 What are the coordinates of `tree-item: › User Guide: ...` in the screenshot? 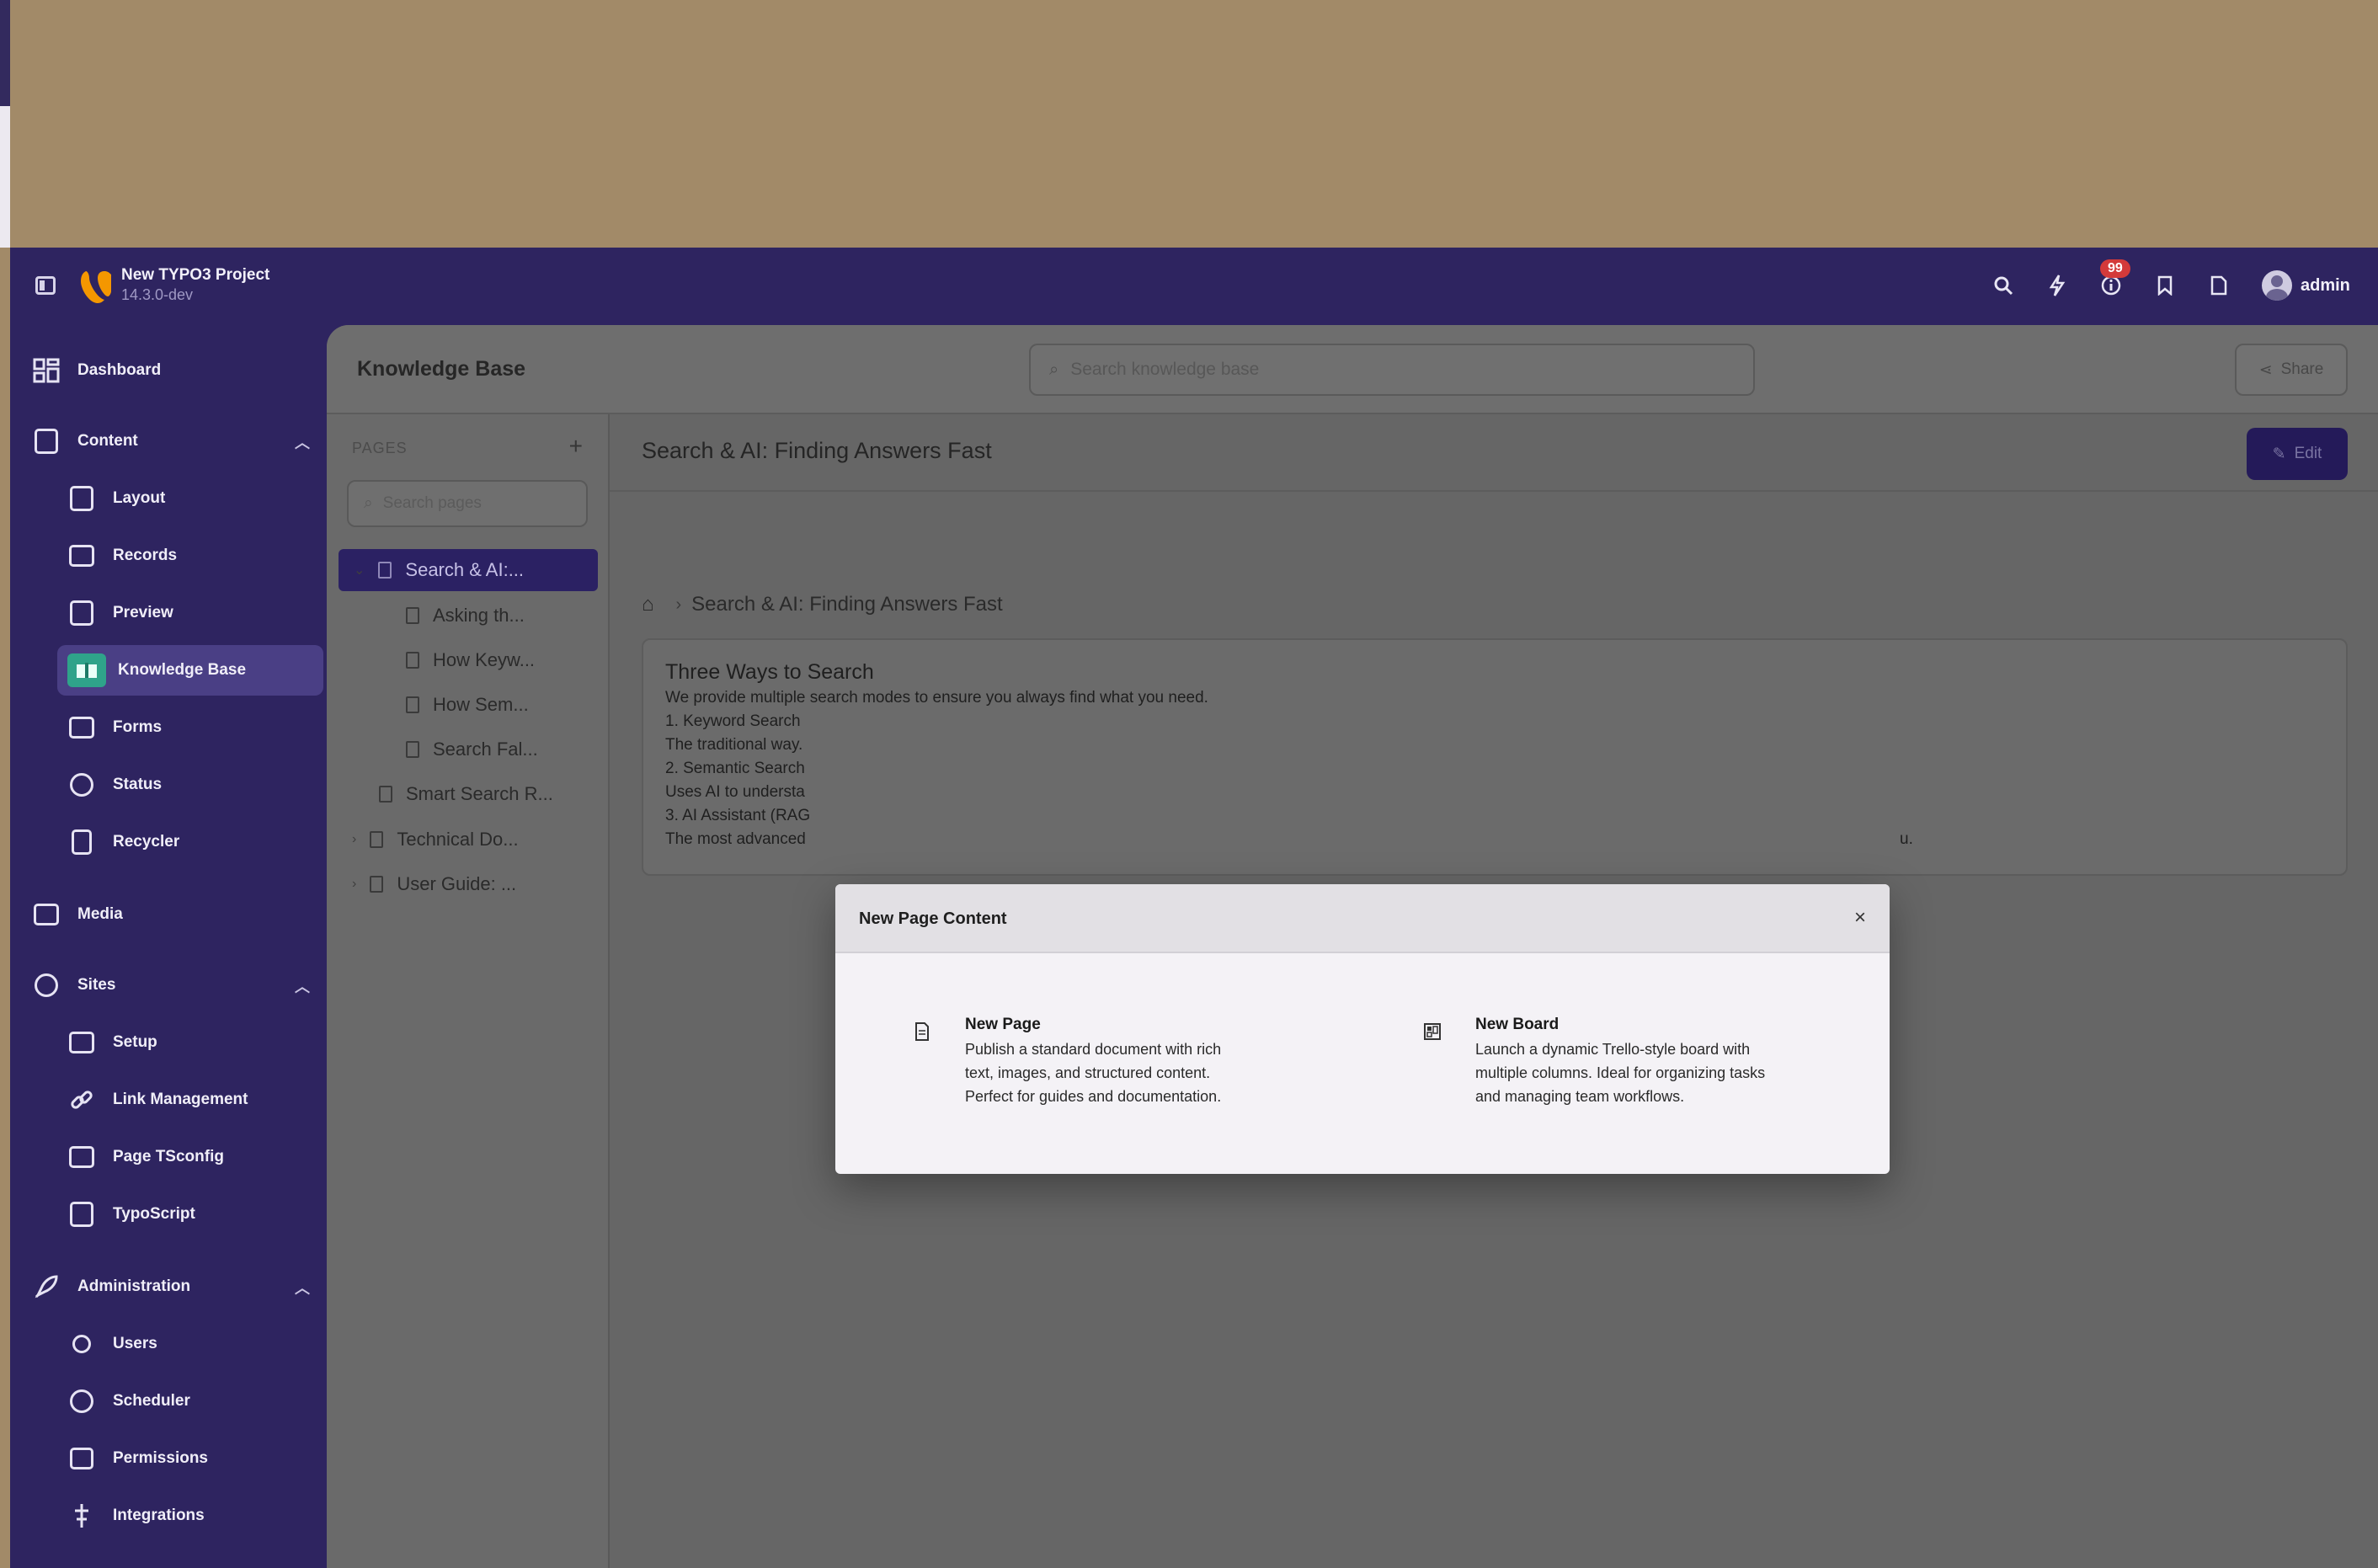 It's located at (434, 884).